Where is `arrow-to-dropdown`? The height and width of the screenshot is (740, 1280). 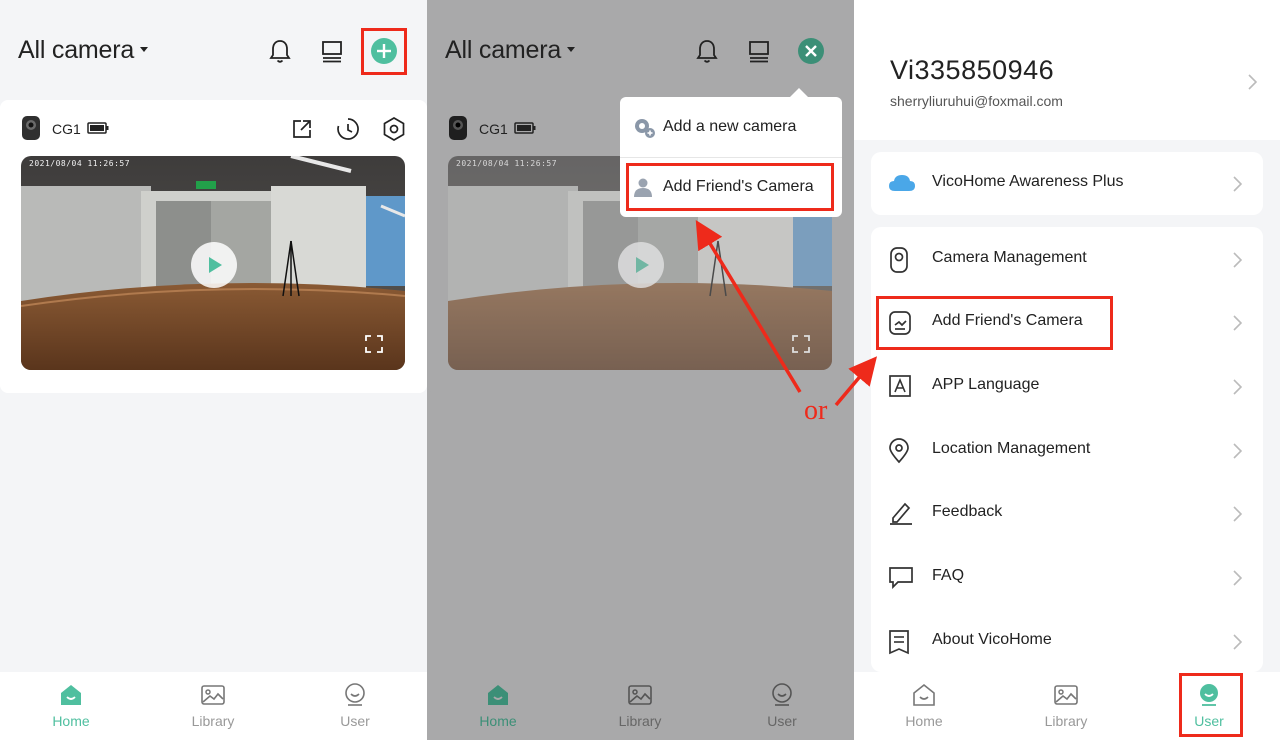
arrow-to-dropdown is located at coordinates (748, 306).